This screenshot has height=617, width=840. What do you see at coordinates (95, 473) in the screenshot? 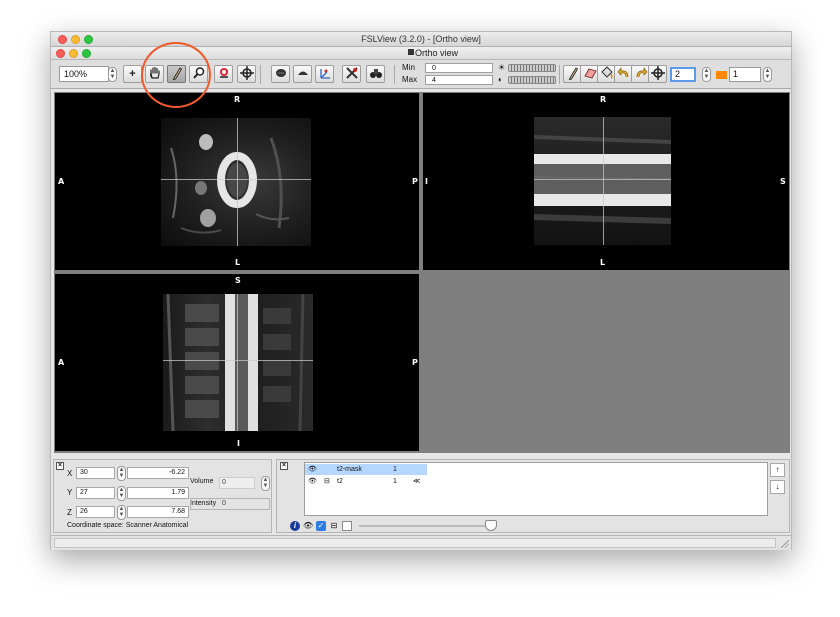
I see `x-voxel-field: 30` at bounding box center [95, 473].